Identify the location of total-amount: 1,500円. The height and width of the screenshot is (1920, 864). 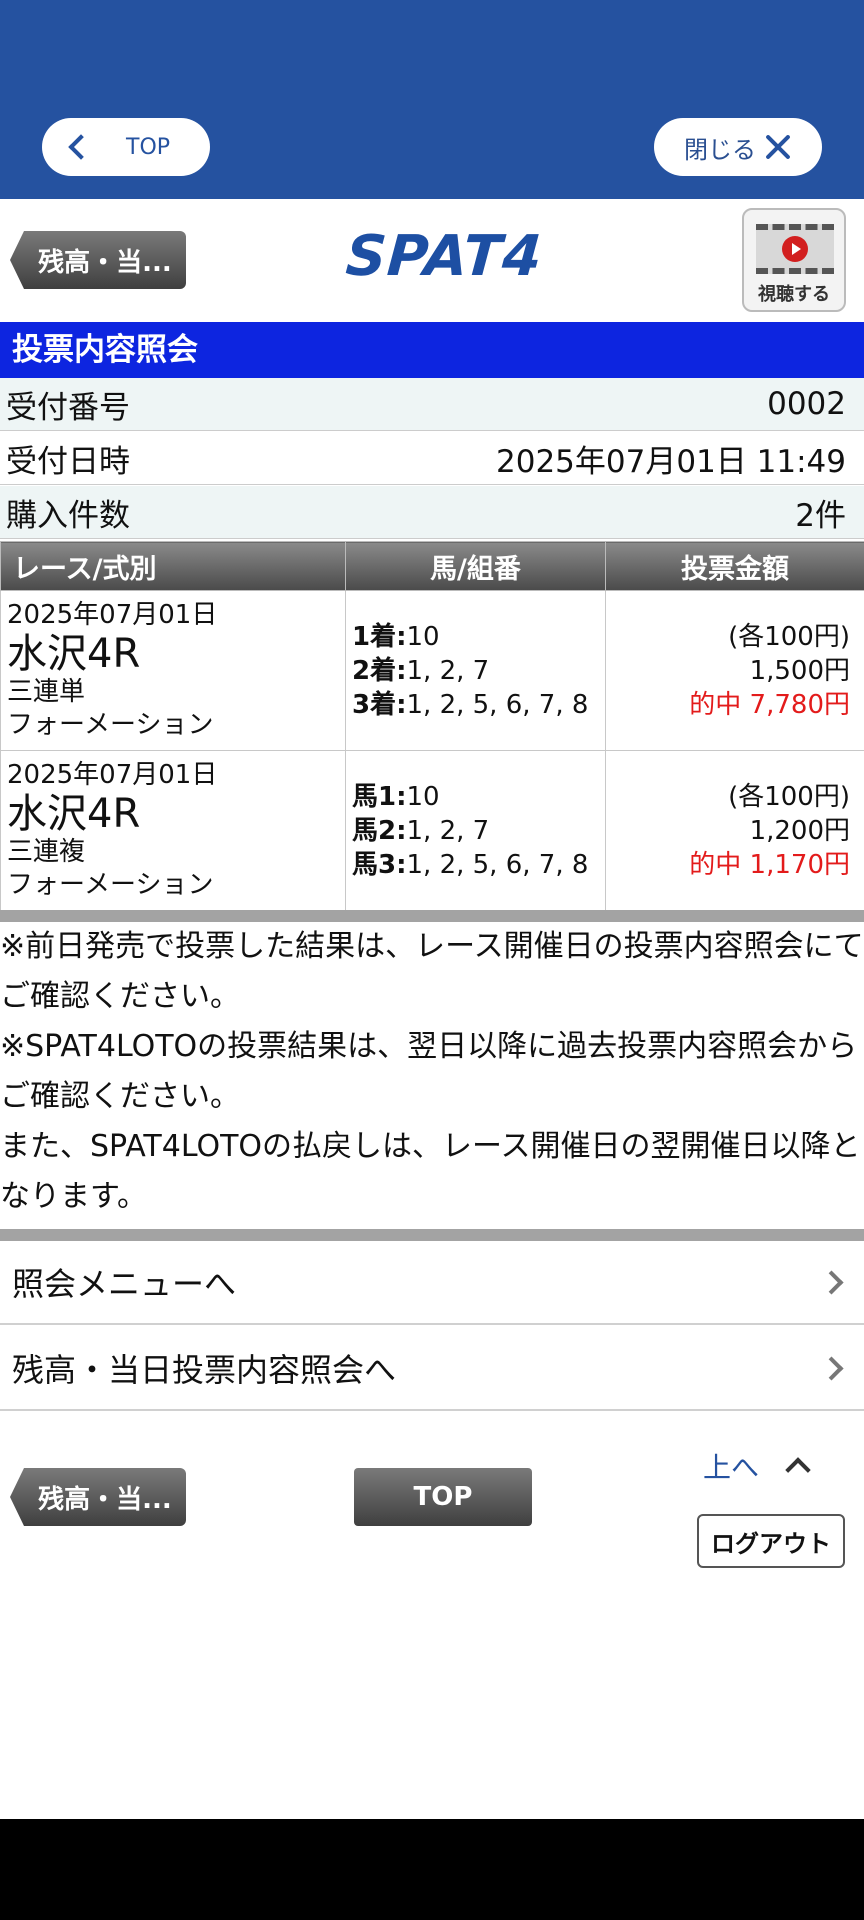
(799, 670).